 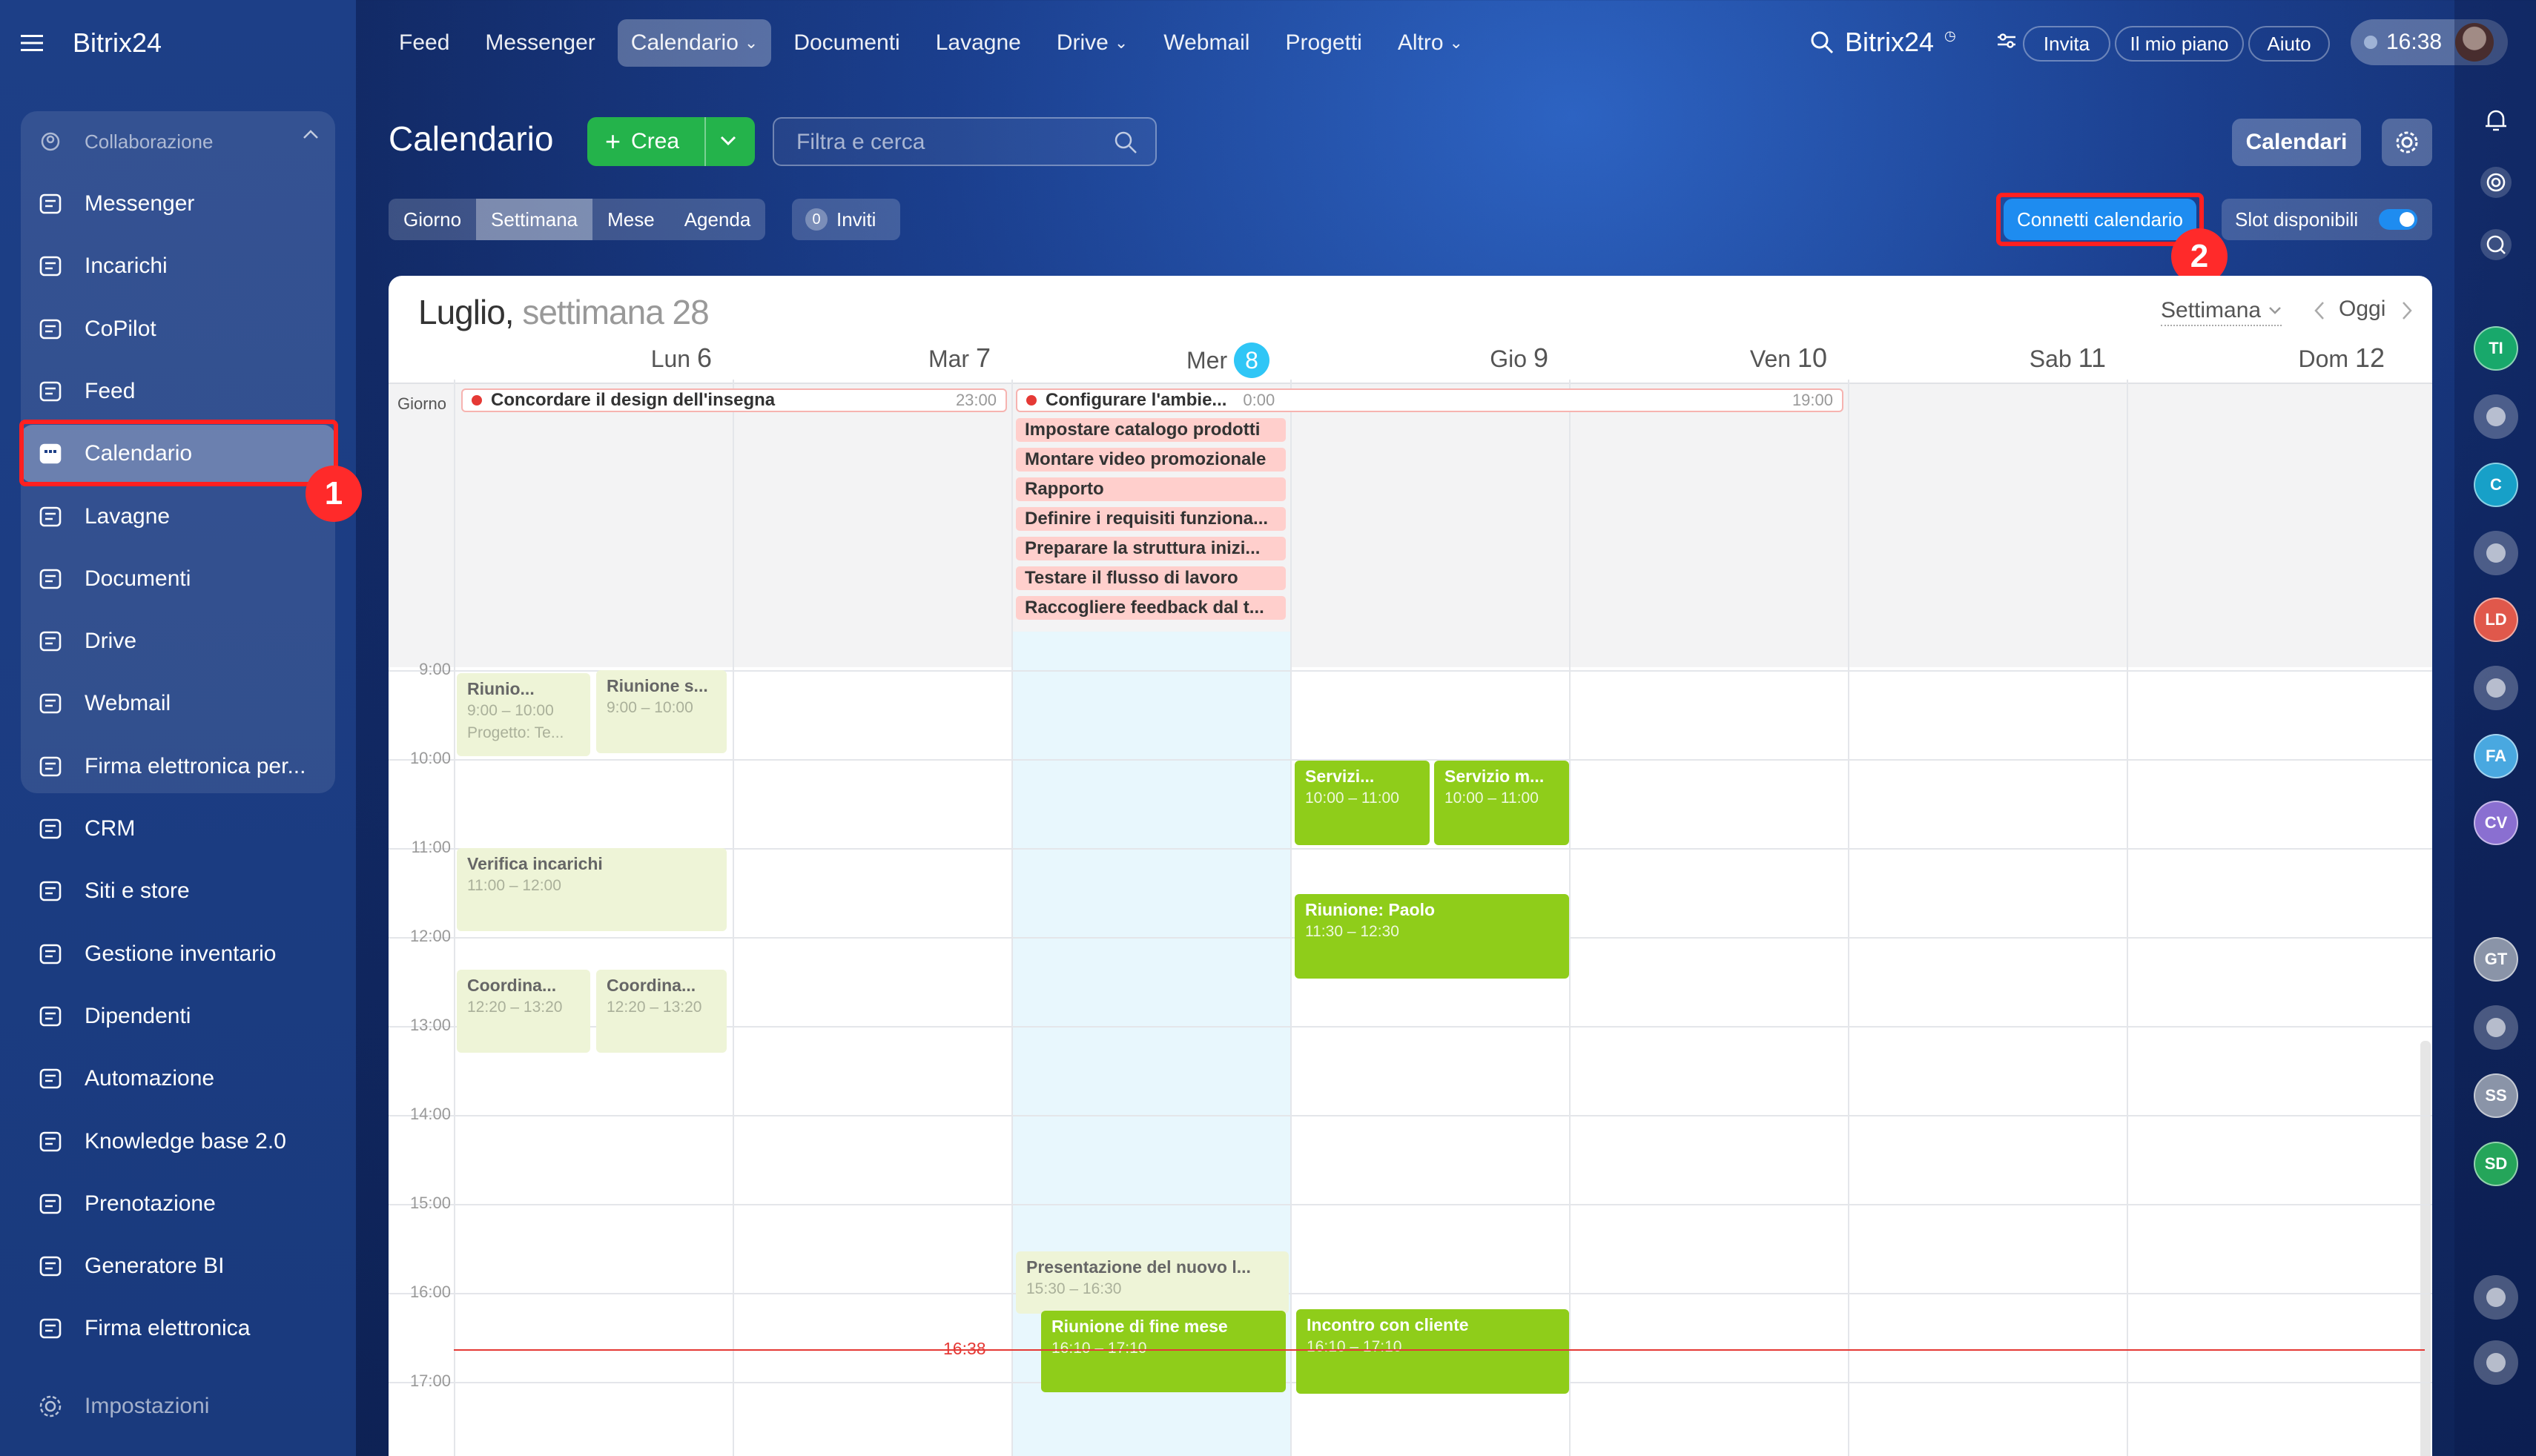 What do you see at coordinates (1995, 358) in the screenshot?
I see `day-header-sab: Sab 11` at bounding box center [1995, 358].